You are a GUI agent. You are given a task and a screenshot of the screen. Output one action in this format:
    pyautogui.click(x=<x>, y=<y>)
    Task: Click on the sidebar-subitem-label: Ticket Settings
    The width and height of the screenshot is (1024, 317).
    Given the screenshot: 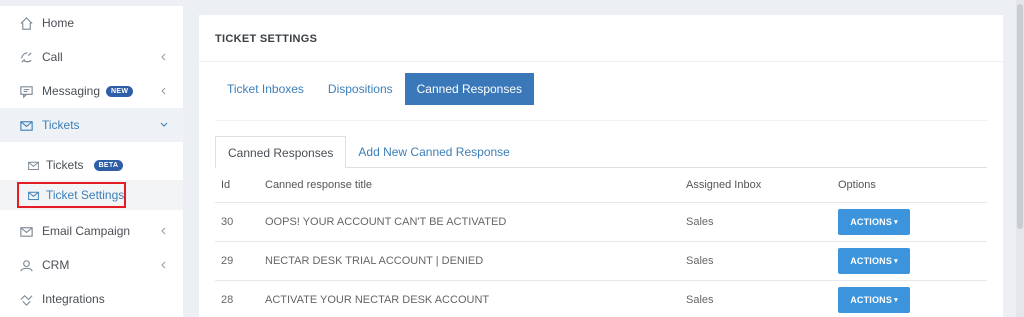 What is the action you would take?
    pyautogui.click(x=85, y=195)
    